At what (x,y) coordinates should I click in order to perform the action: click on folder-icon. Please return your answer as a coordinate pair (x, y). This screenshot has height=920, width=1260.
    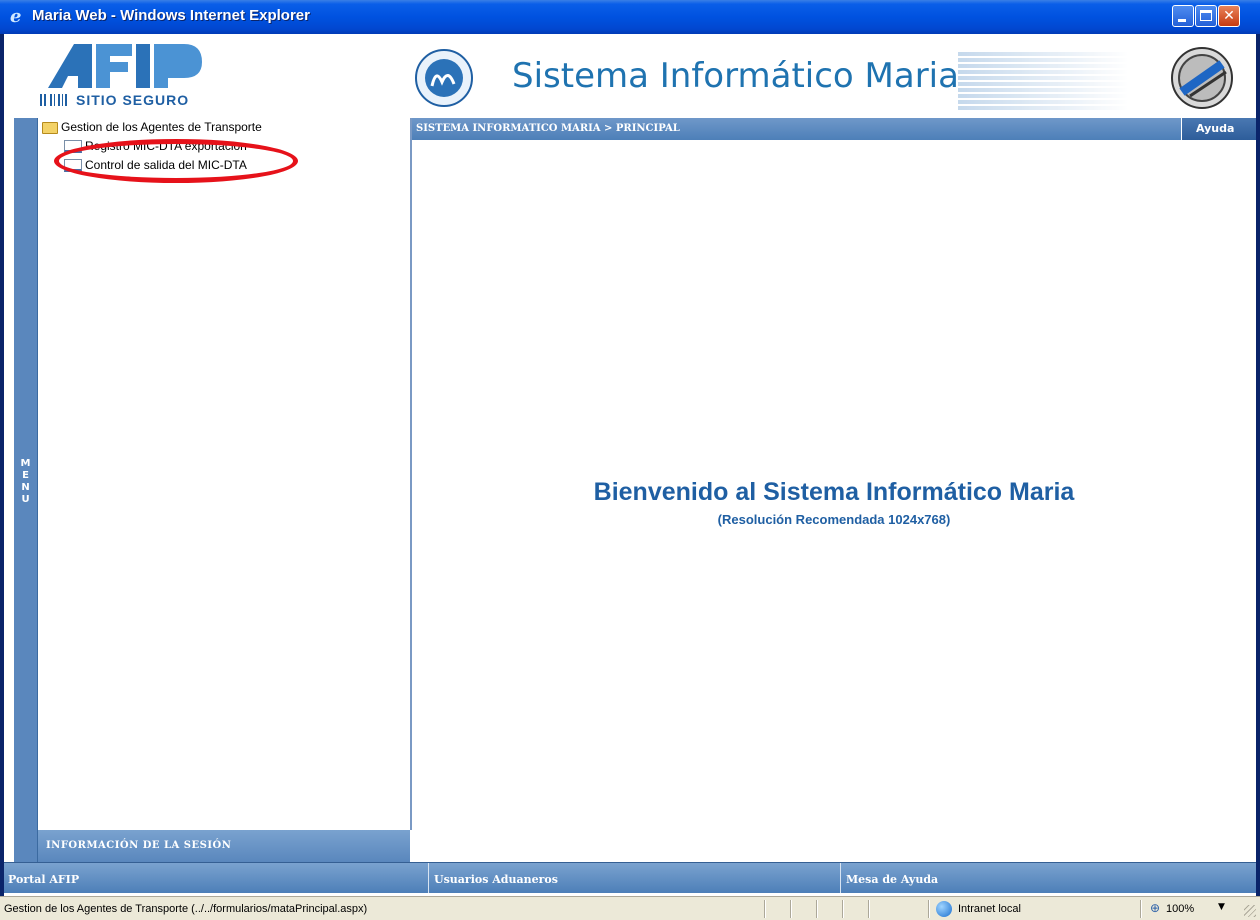
    Looking at the image, I should click on (50, 127).